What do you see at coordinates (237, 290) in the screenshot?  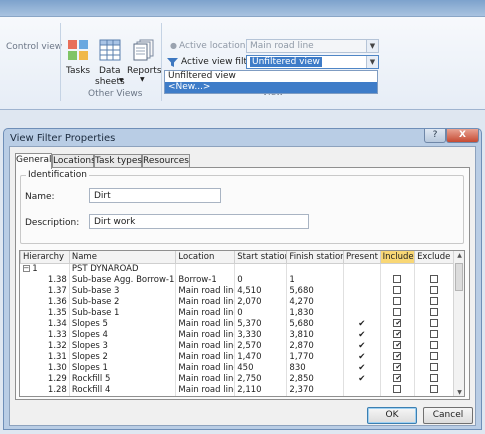 I see `table-row: 1.37 Sub-base 3 Main road line 4,510 5,680` at bounding box center [237, 290].